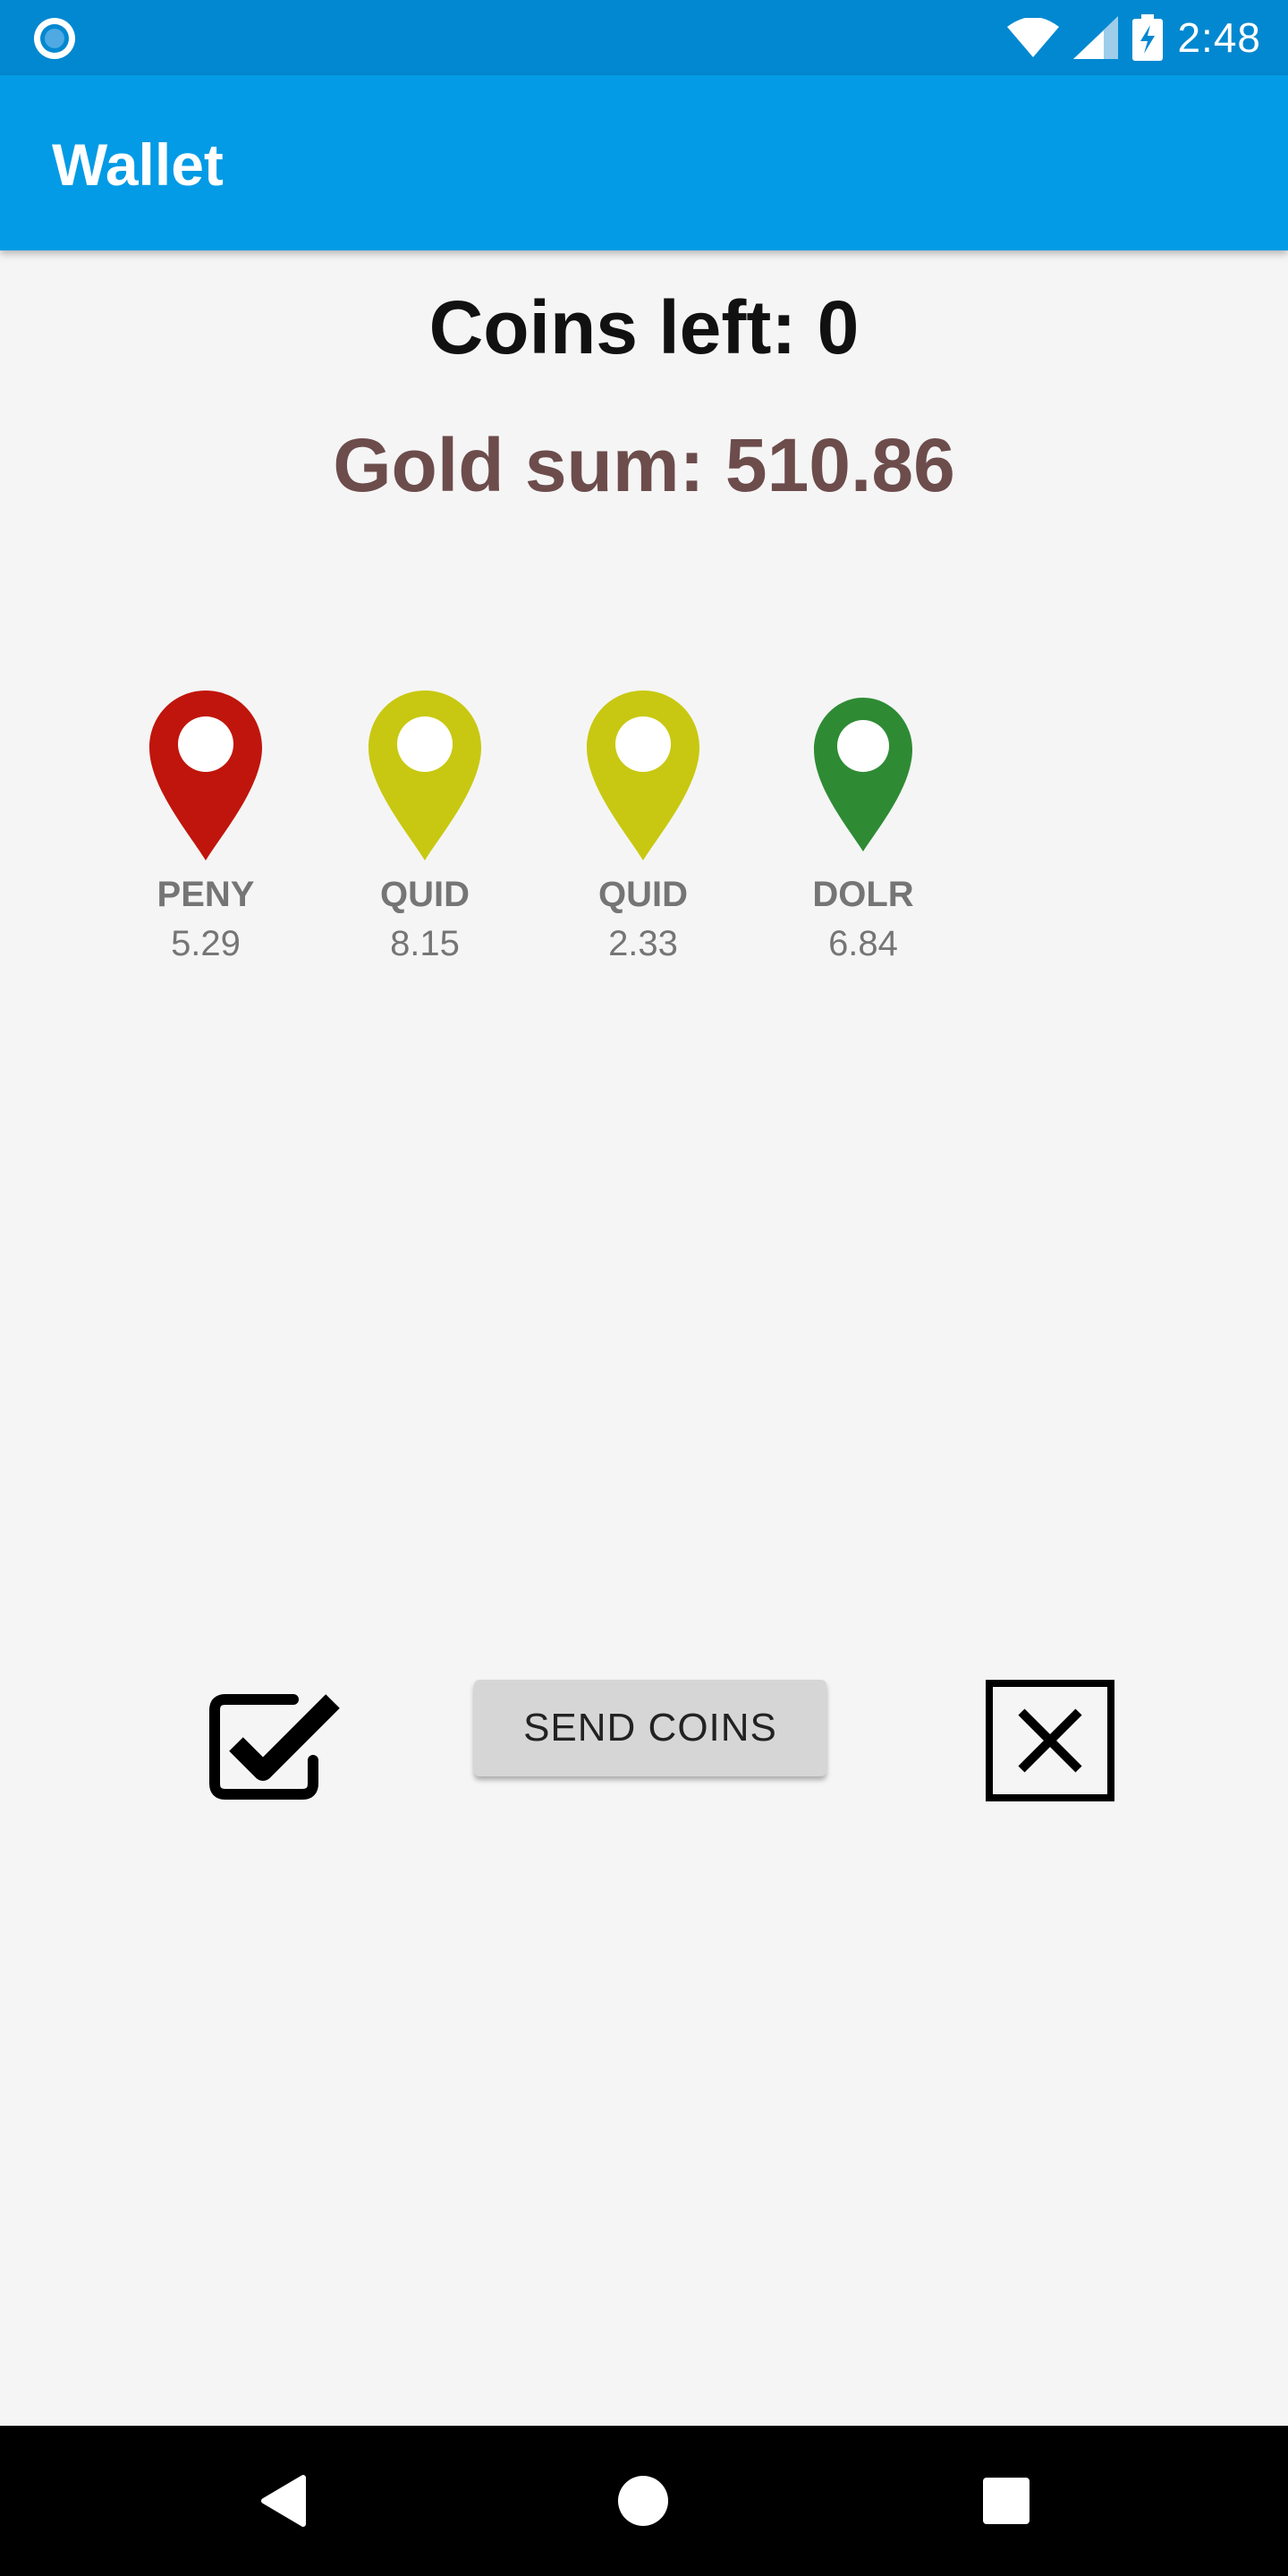  I want to click on coin-value: 2.33, so click(643, 943).